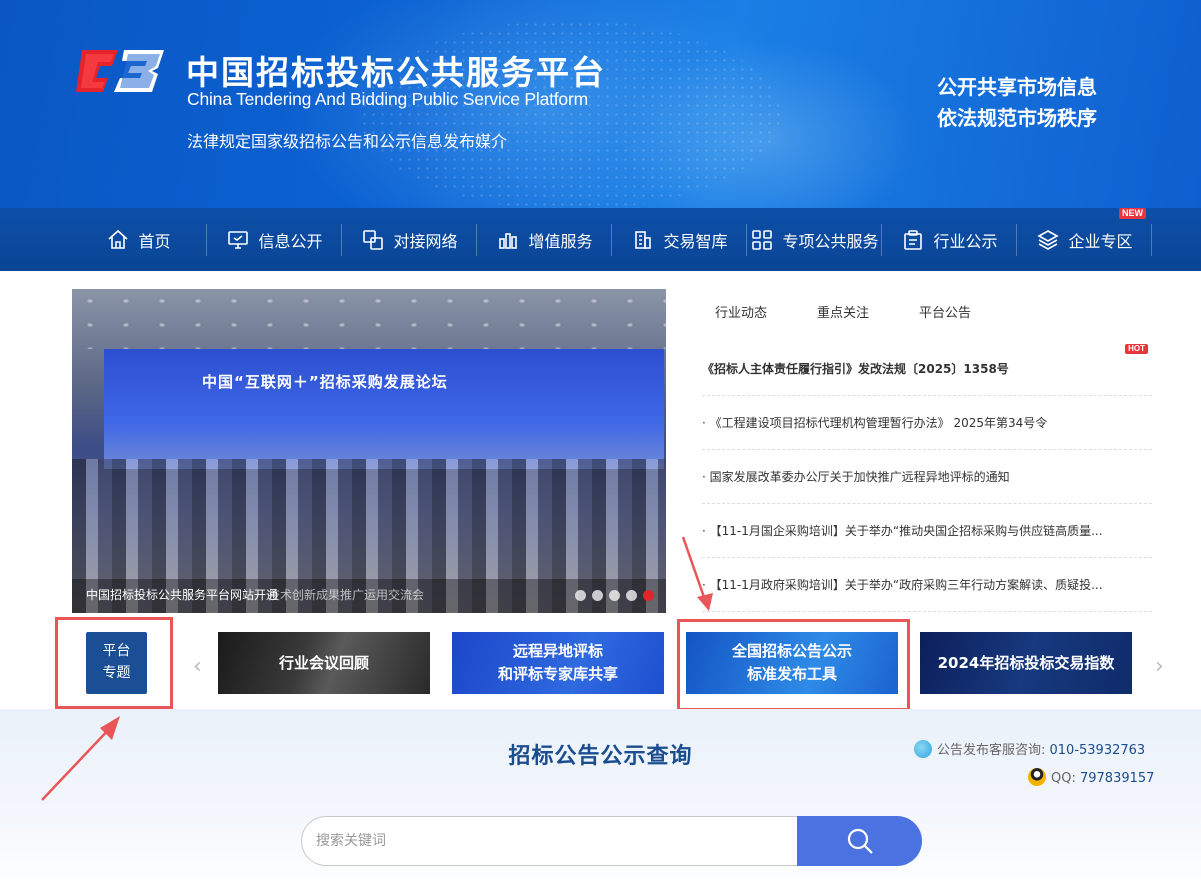 Image resolution: width=1201 pixels, height=892 pixels. I want to click on carousel-image-stage, so click(384, 409).